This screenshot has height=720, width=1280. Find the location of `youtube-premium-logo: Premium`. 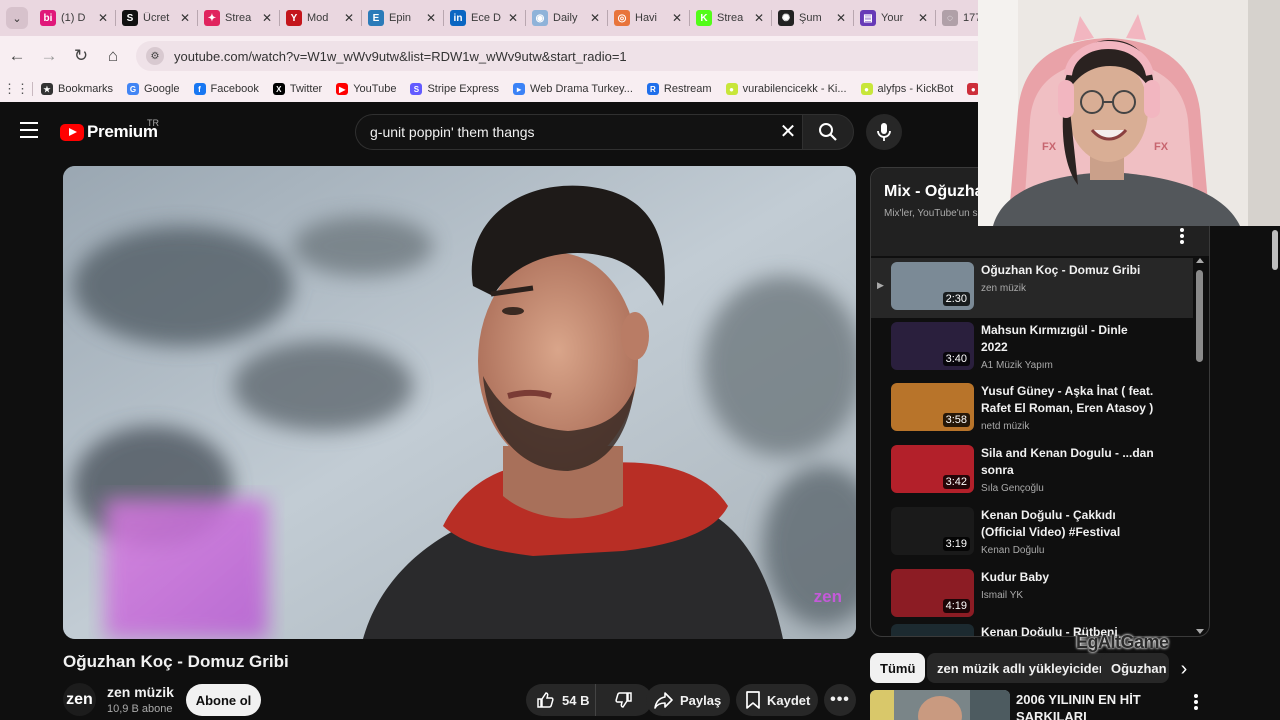

youtube-premium-logo: Premium is located at coordinates (109, 132).